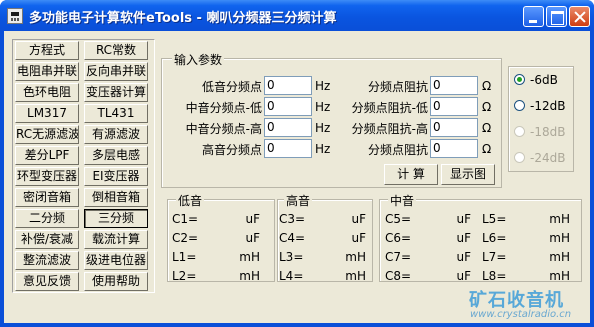  Describe the element at coordinates (116, 71) in the screenshot. I see `function-button: 反向串并联` at that location.